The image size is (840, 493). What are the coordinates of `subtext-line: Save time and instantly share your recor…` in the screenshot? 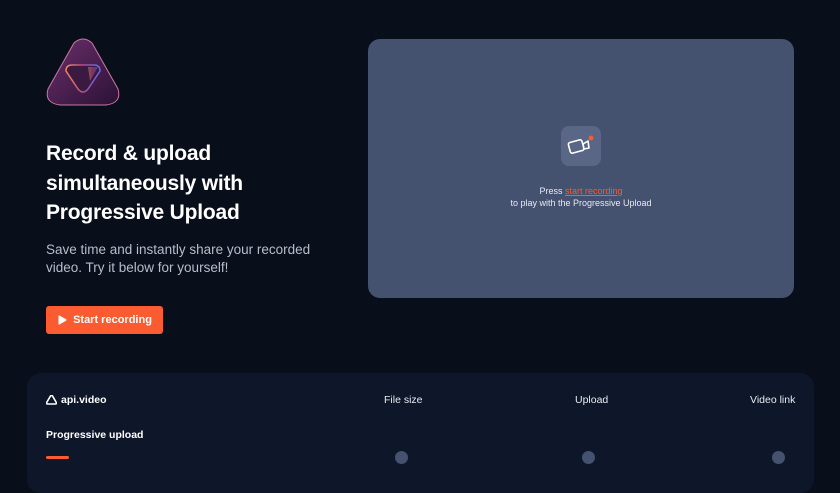 It's located at (178, 249).